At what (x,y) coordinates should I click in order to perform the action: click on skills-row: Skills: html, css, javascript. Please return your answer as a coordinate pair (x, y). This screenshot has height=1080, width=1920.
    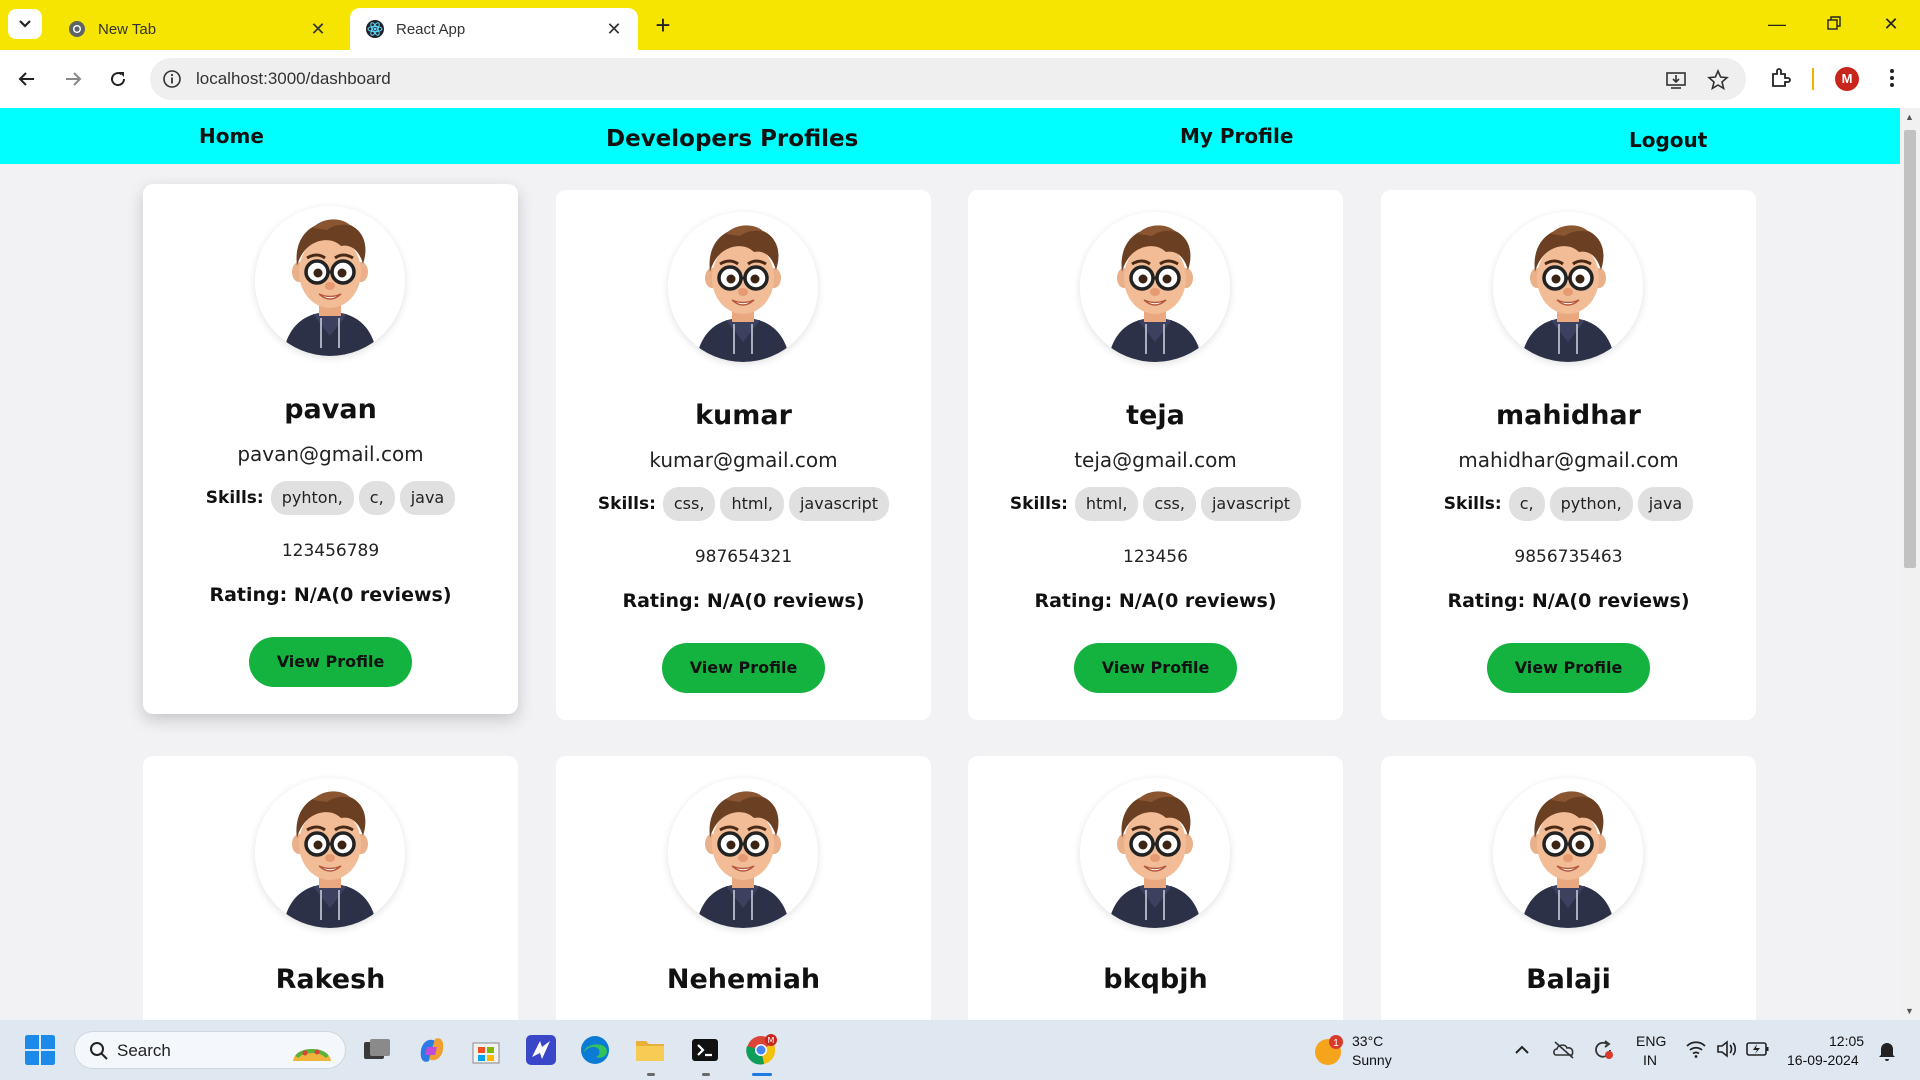
    Looking at the image, I should click on (1155, 504).